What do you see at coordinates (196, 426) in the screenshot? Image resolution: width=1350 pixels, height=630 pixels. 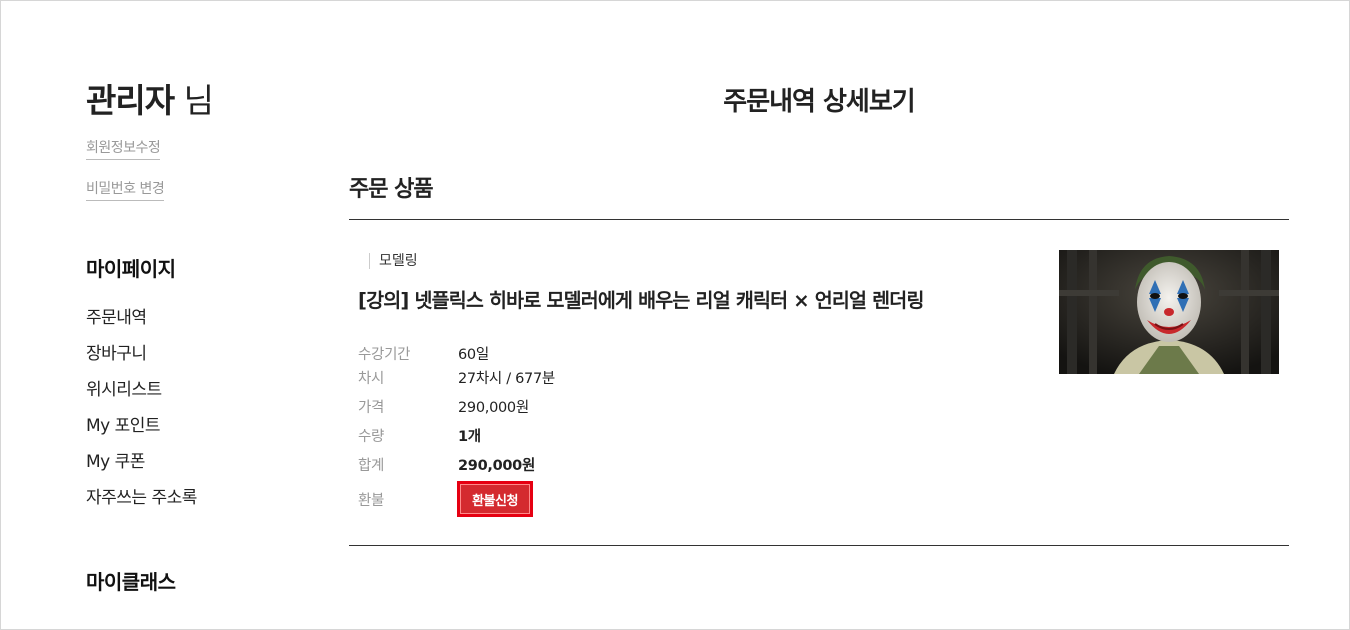 I see `sidebar-item-points: My 포인트` at bounding box center [196, 426].